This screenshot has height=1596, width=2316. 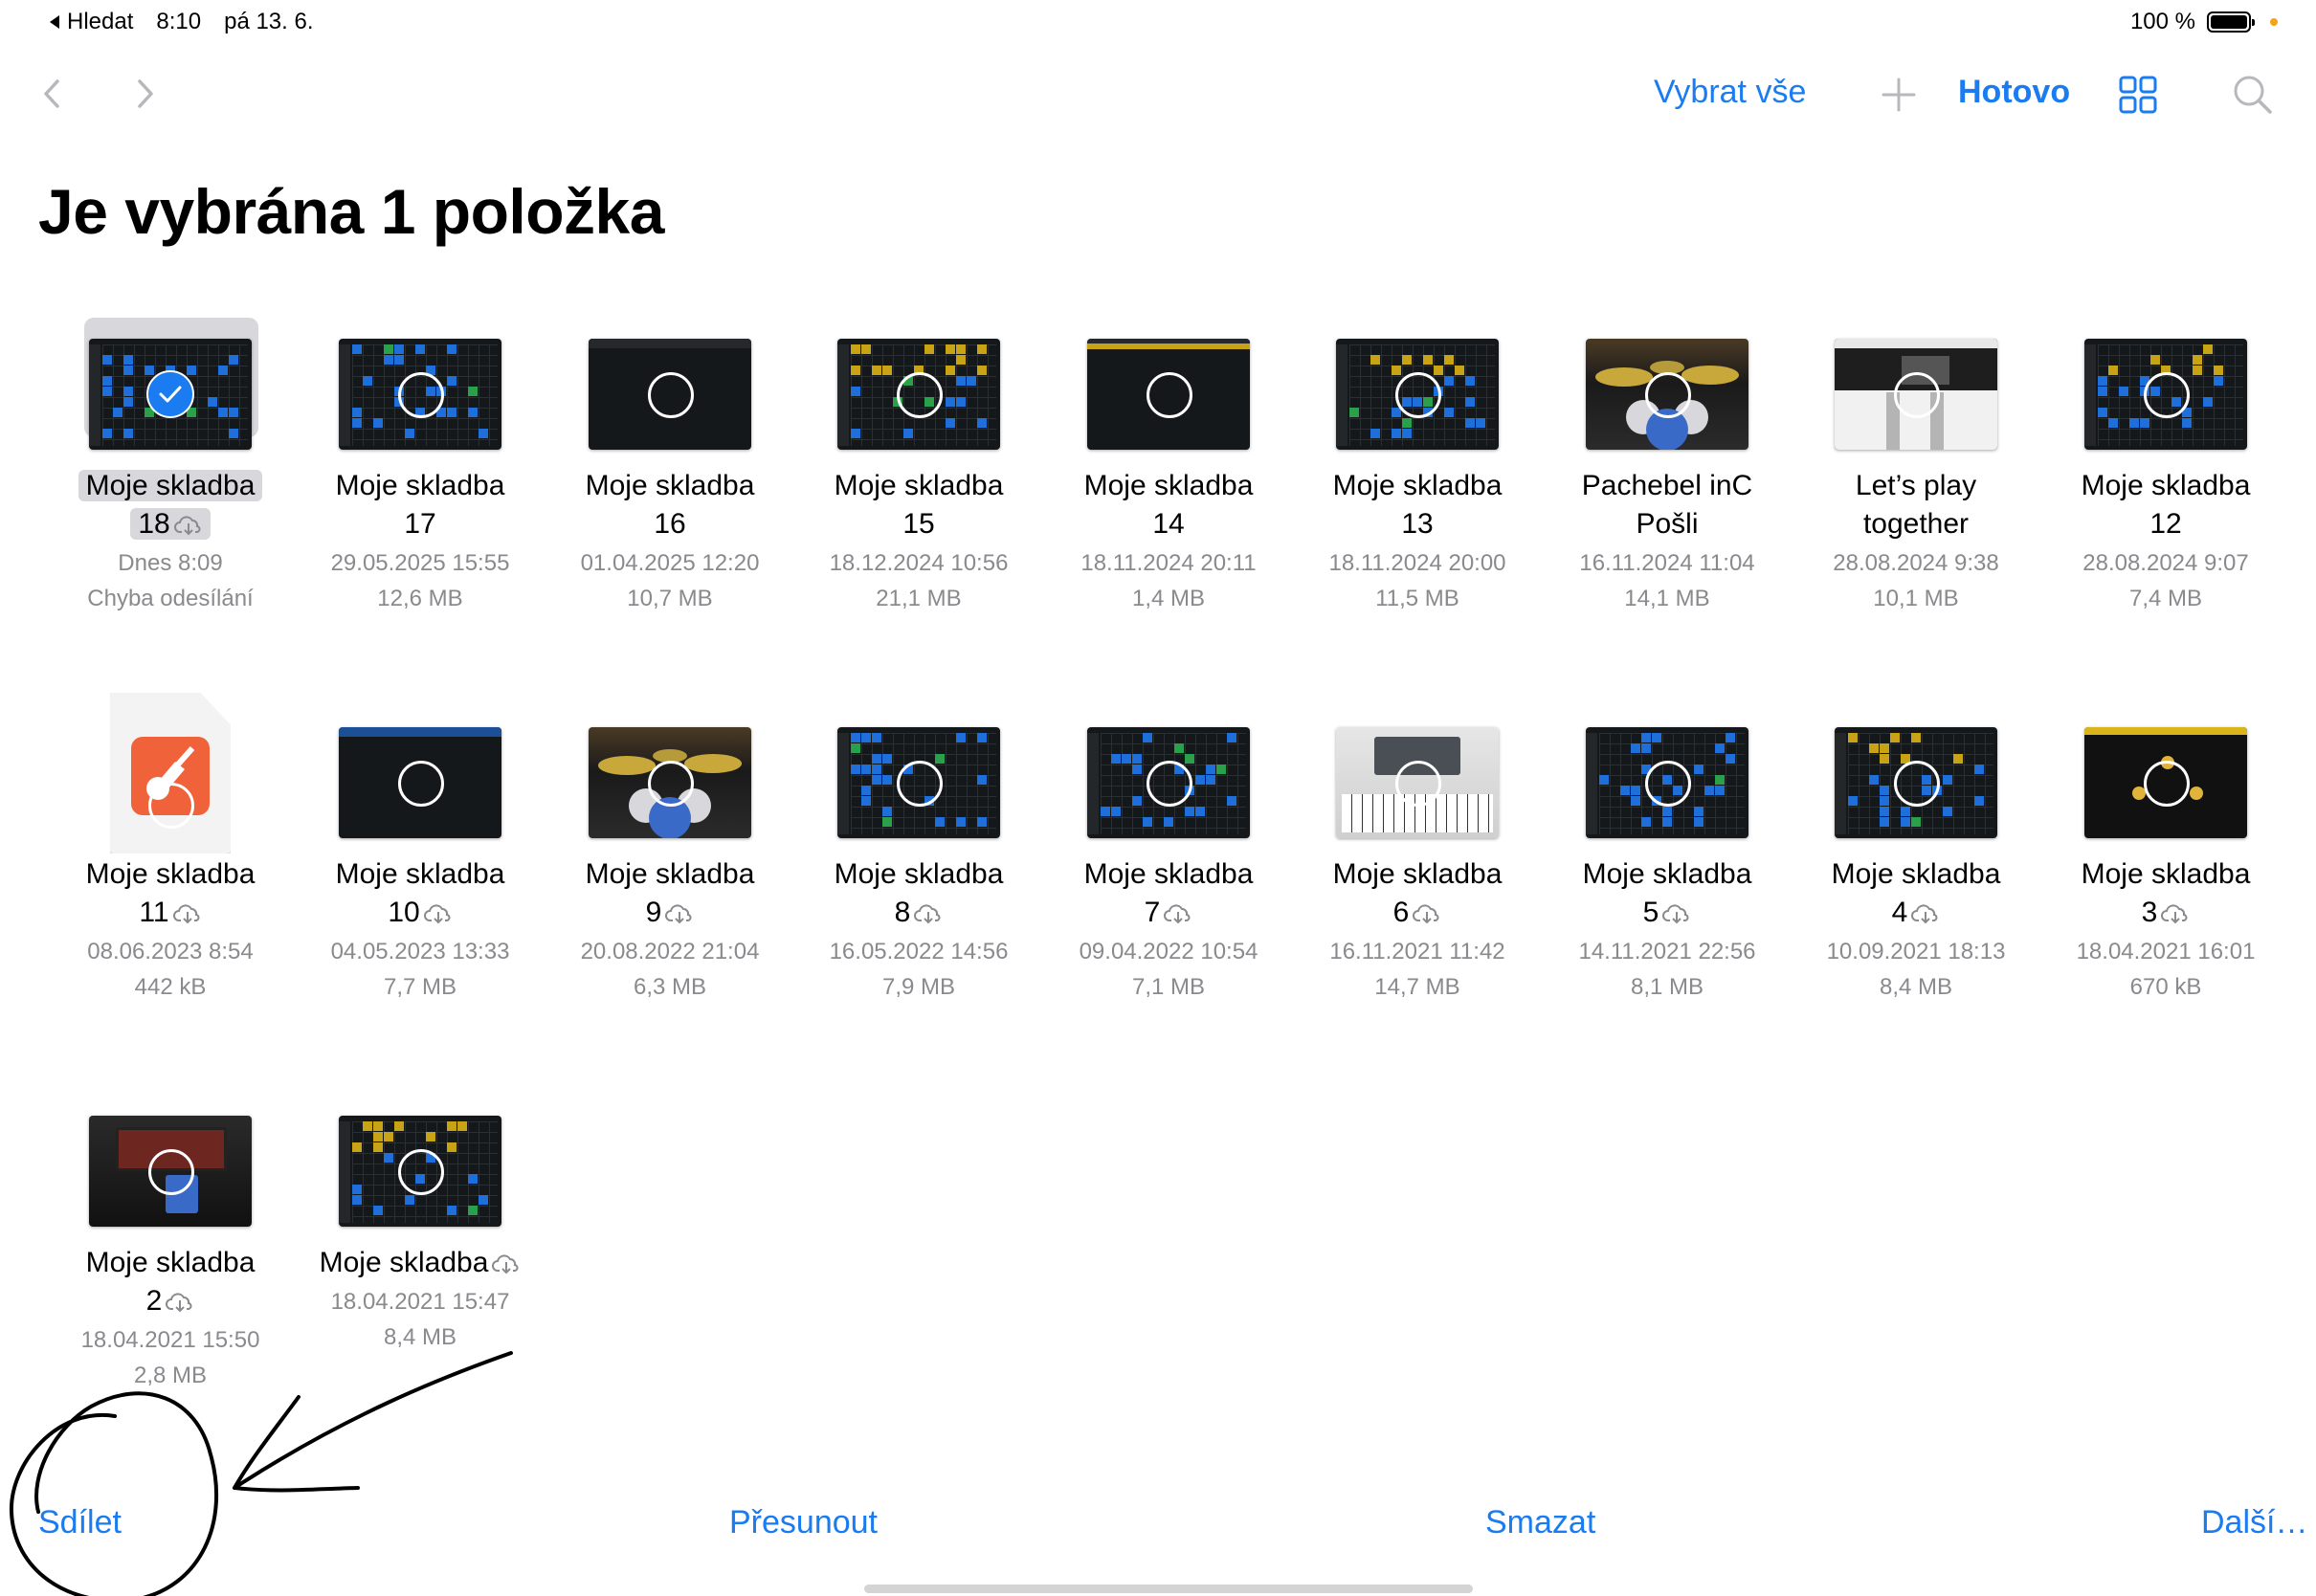 I want to click on file-meta: 10.09.2021 18:13 8,4 MB, so click(x=1916, y=970).